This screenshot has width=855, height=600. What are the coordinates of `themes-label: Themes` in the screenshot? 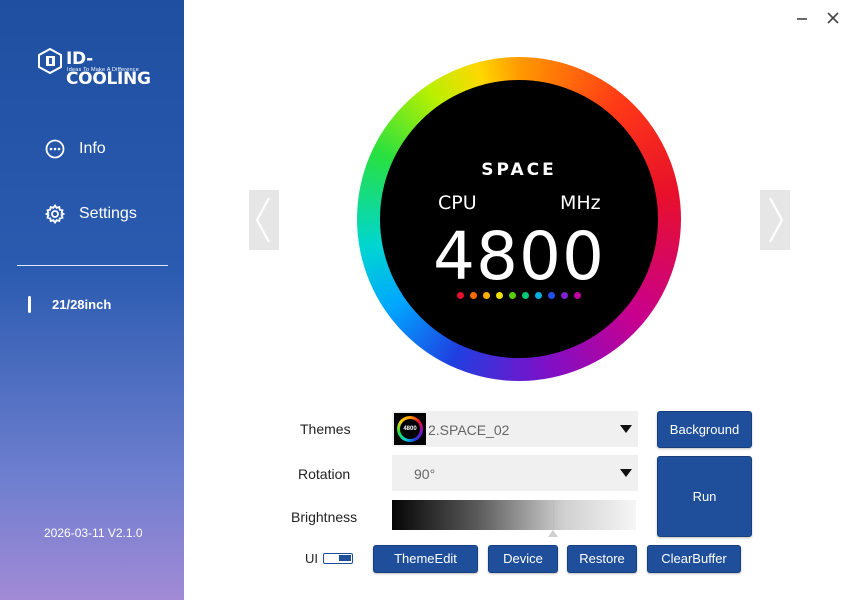 It's located at (325, 429).